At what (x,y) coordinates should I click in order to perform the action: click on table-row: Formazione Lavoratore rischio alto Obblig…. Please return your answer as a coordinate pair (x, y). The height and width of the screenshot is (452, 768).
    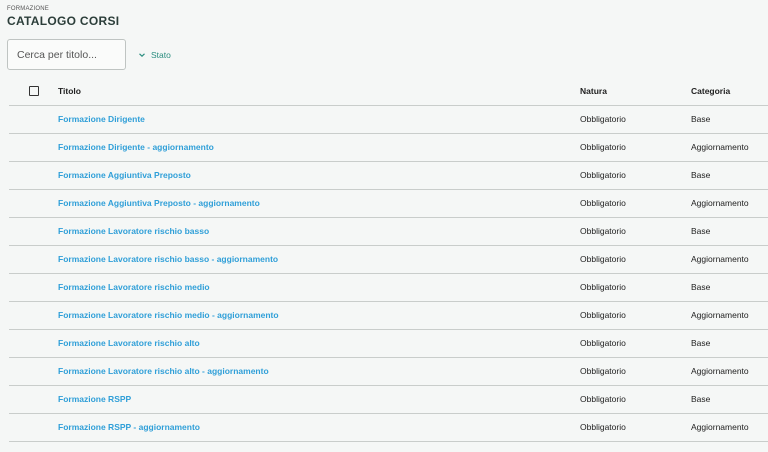
    Looking at the image, I should click on (388, 343).